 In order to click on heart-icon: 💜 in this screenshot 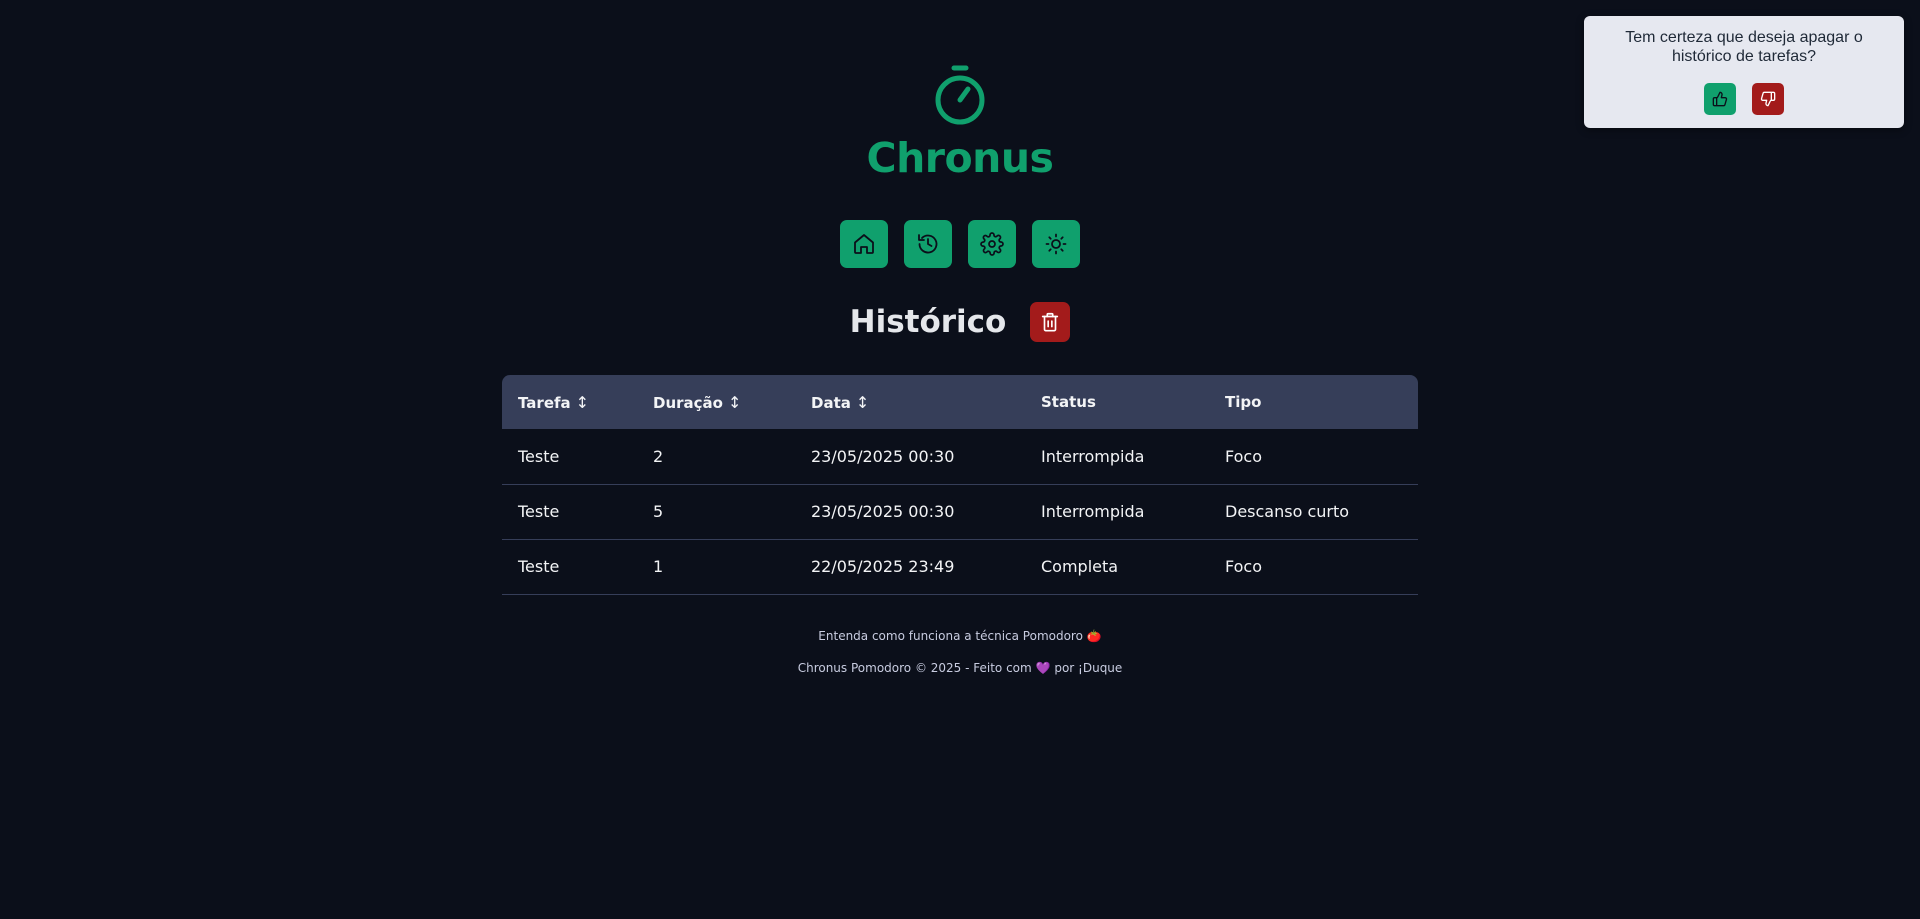, I will do `click(1043, 668)`.